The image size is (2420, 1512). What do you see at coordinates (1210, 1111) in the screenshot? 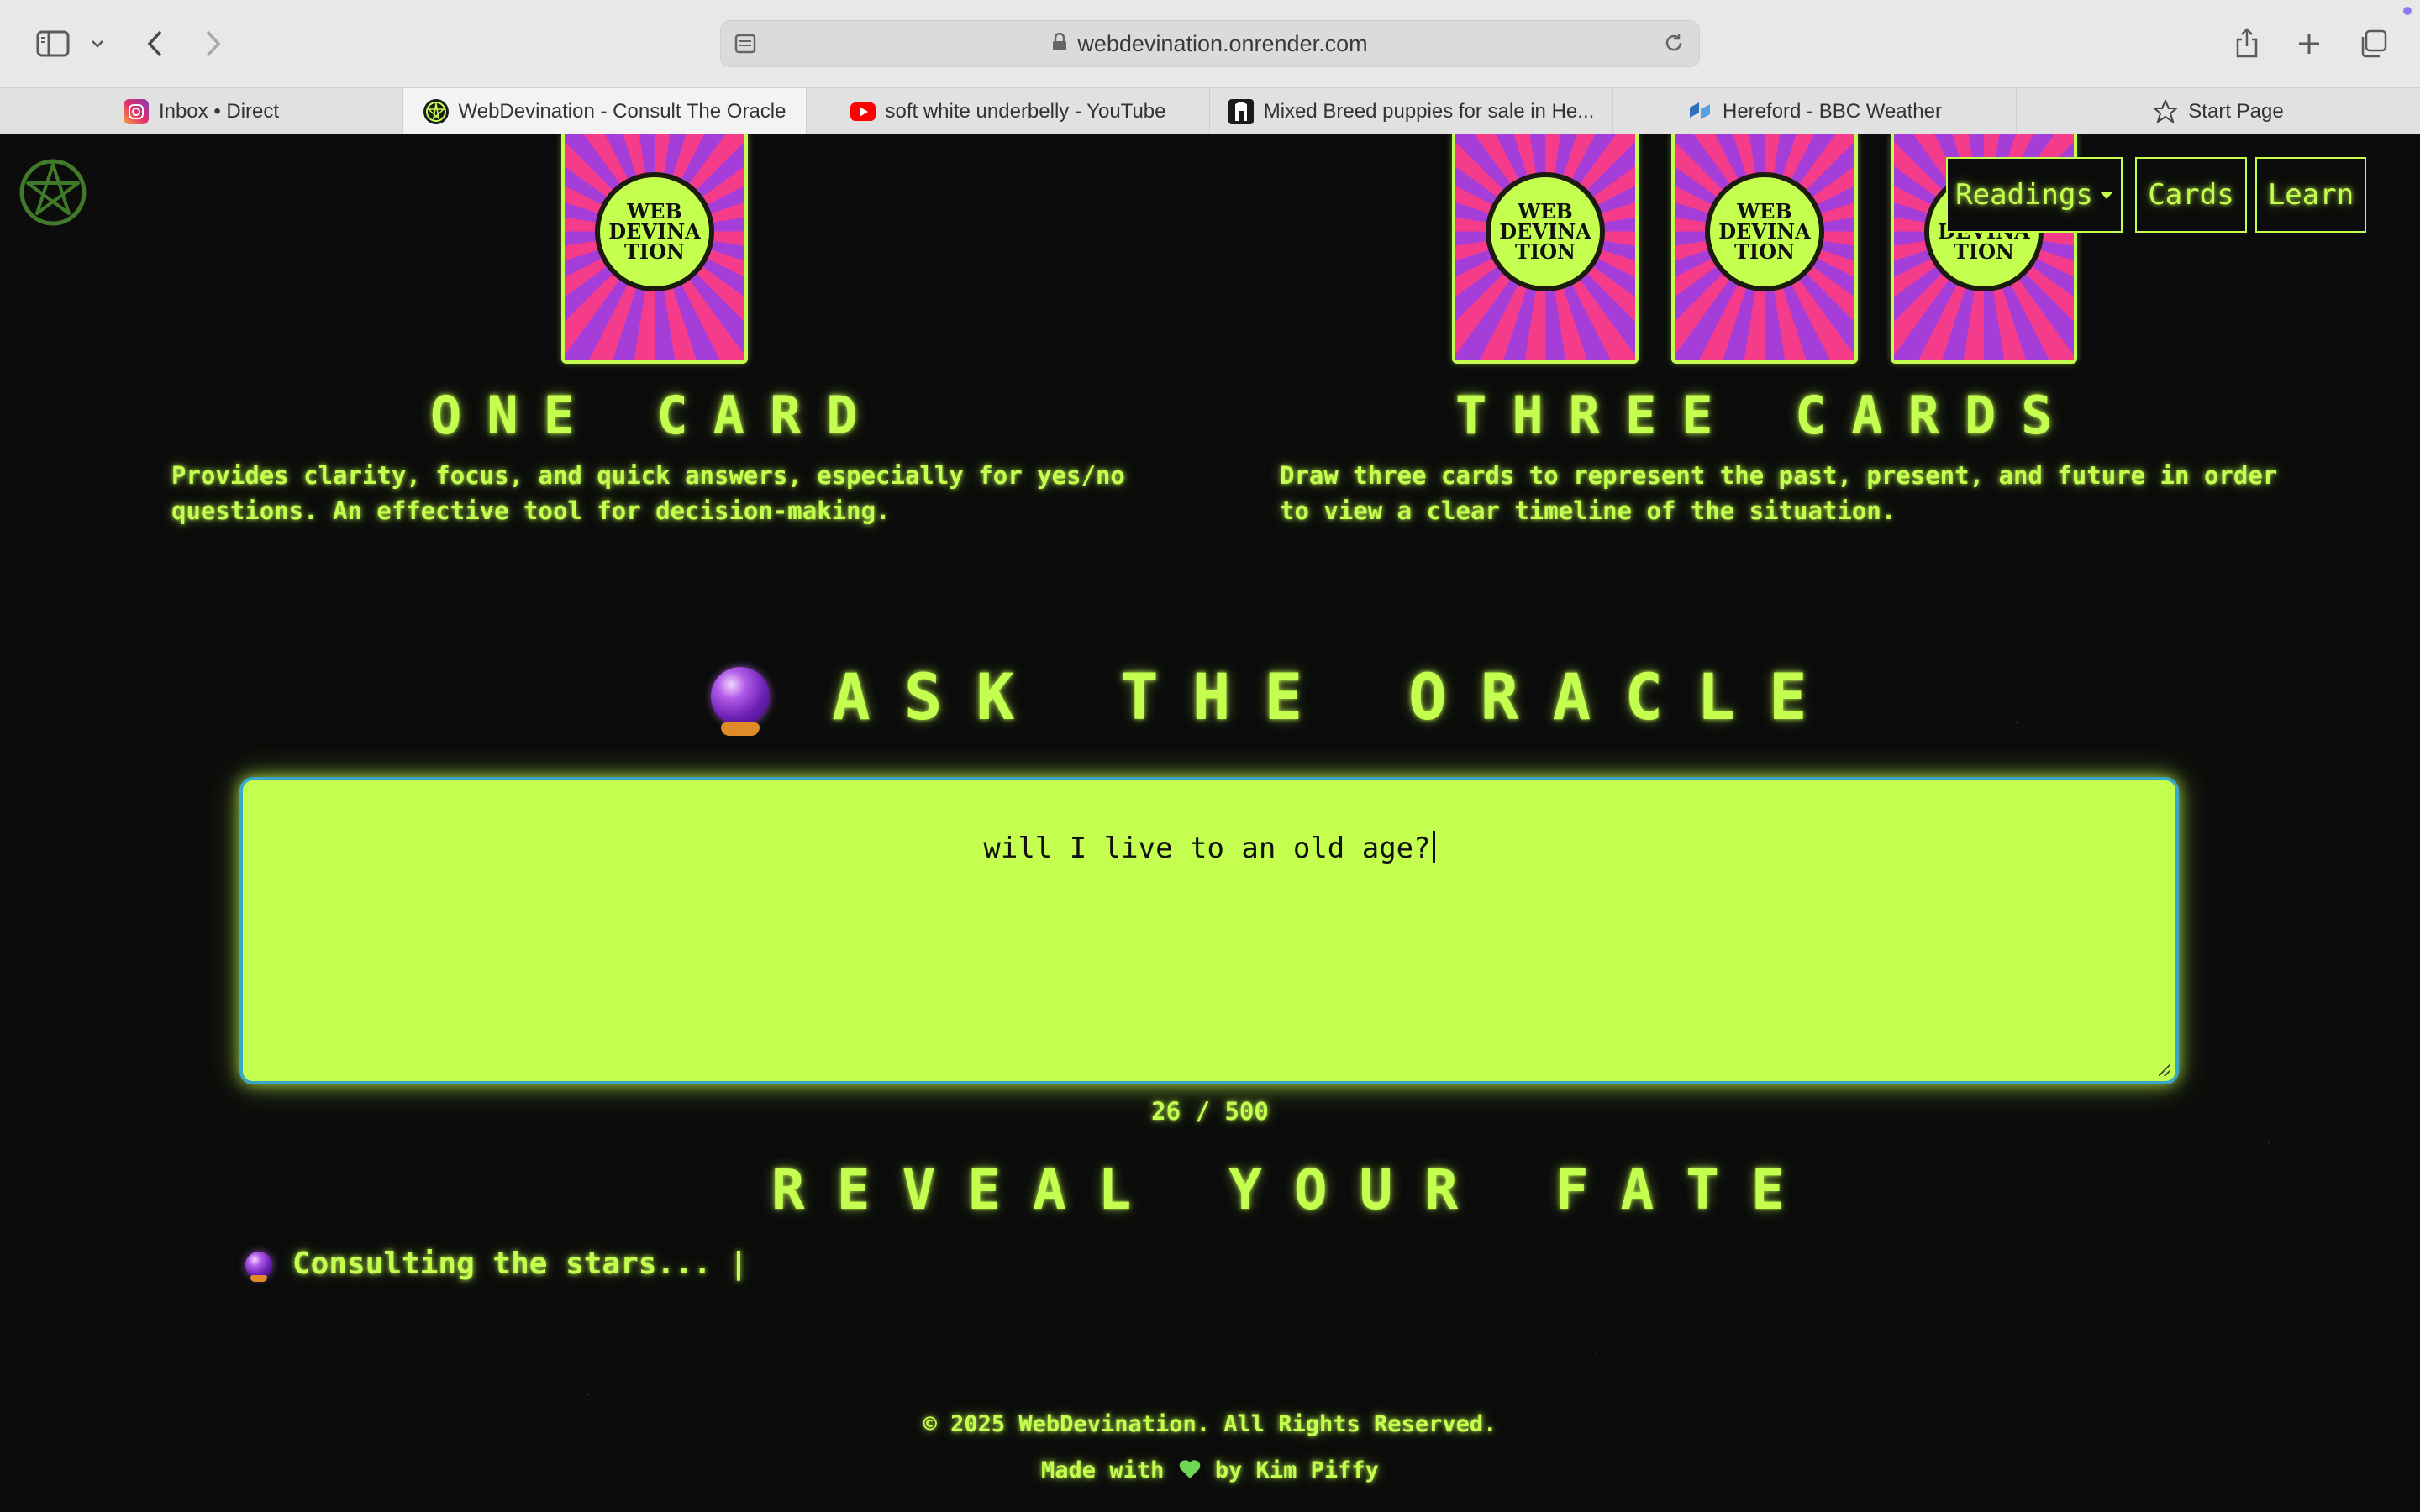
I see `character-counter: 26 / 500` at bounding box center [1210, 1111].